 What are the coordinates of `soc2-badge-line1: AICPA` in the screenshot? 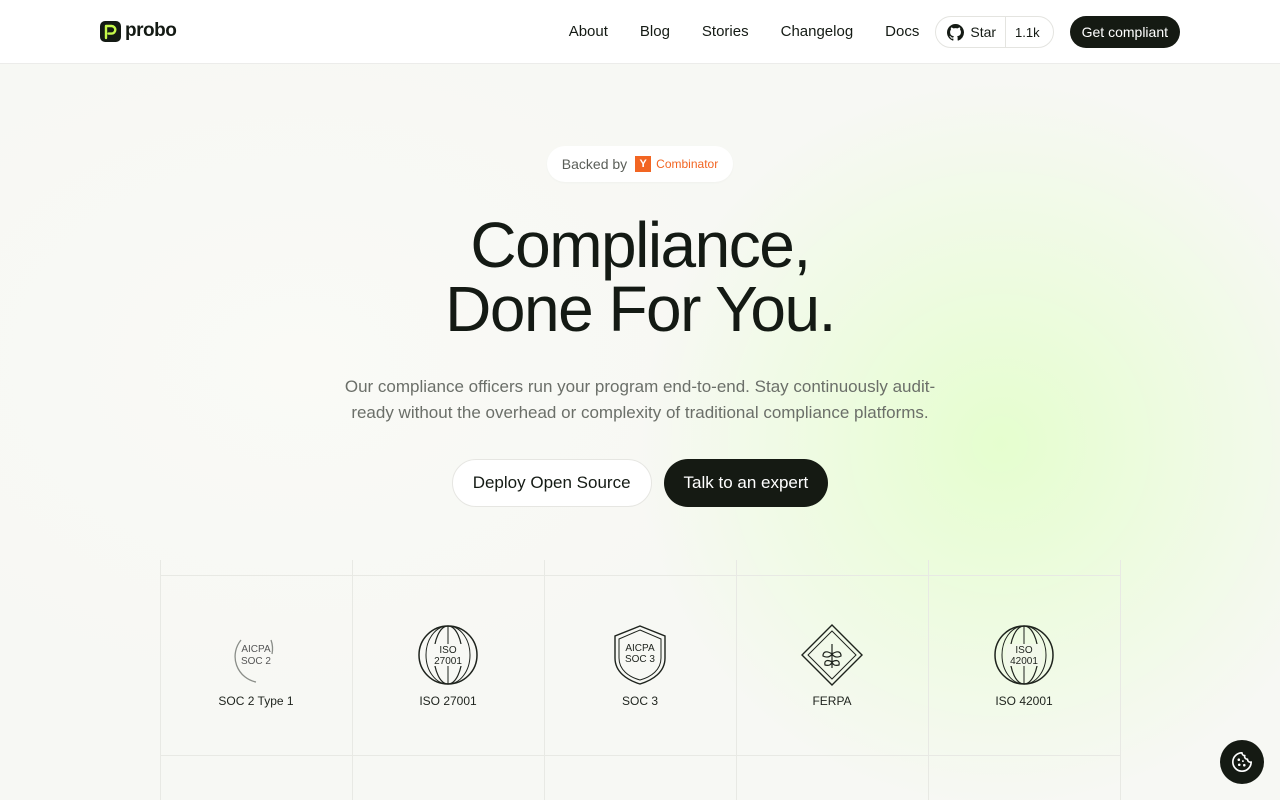 It's located at (256, 649).